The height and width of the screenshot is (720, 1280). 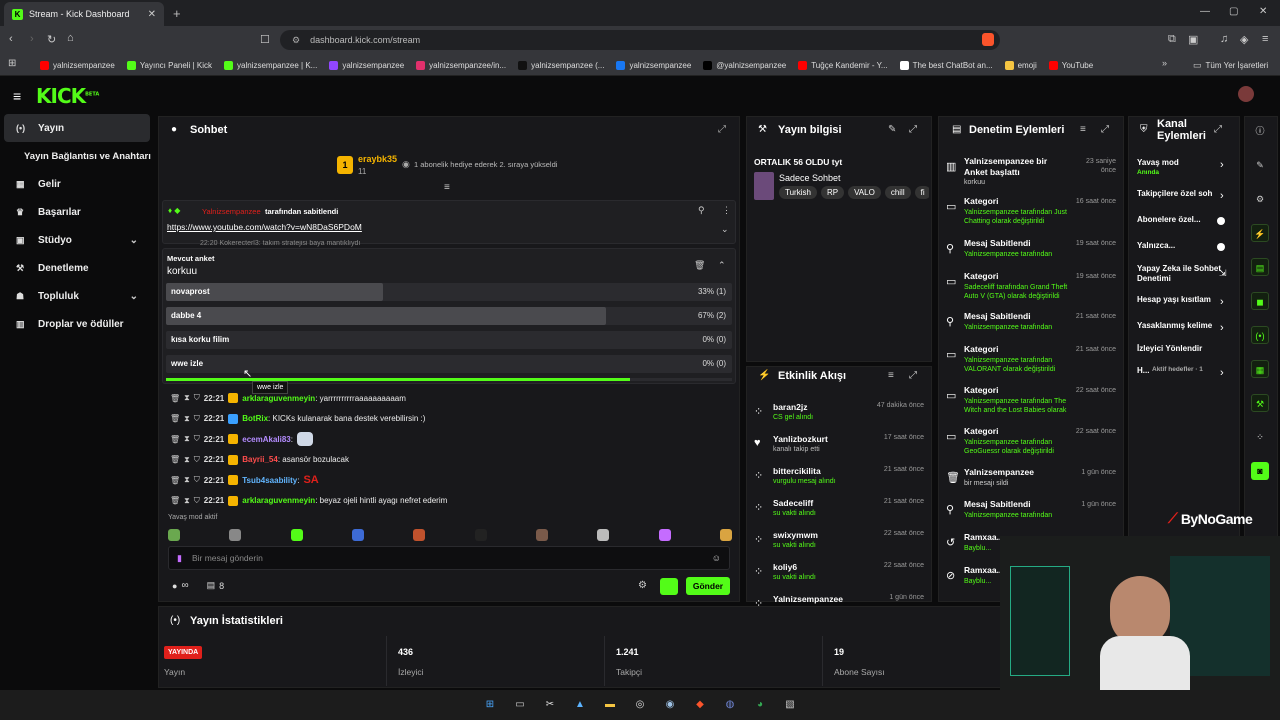 I want to click on sidebar-item-2: Yayın Bağlantısı ve Anahtarı, so click(x=77, y=156).